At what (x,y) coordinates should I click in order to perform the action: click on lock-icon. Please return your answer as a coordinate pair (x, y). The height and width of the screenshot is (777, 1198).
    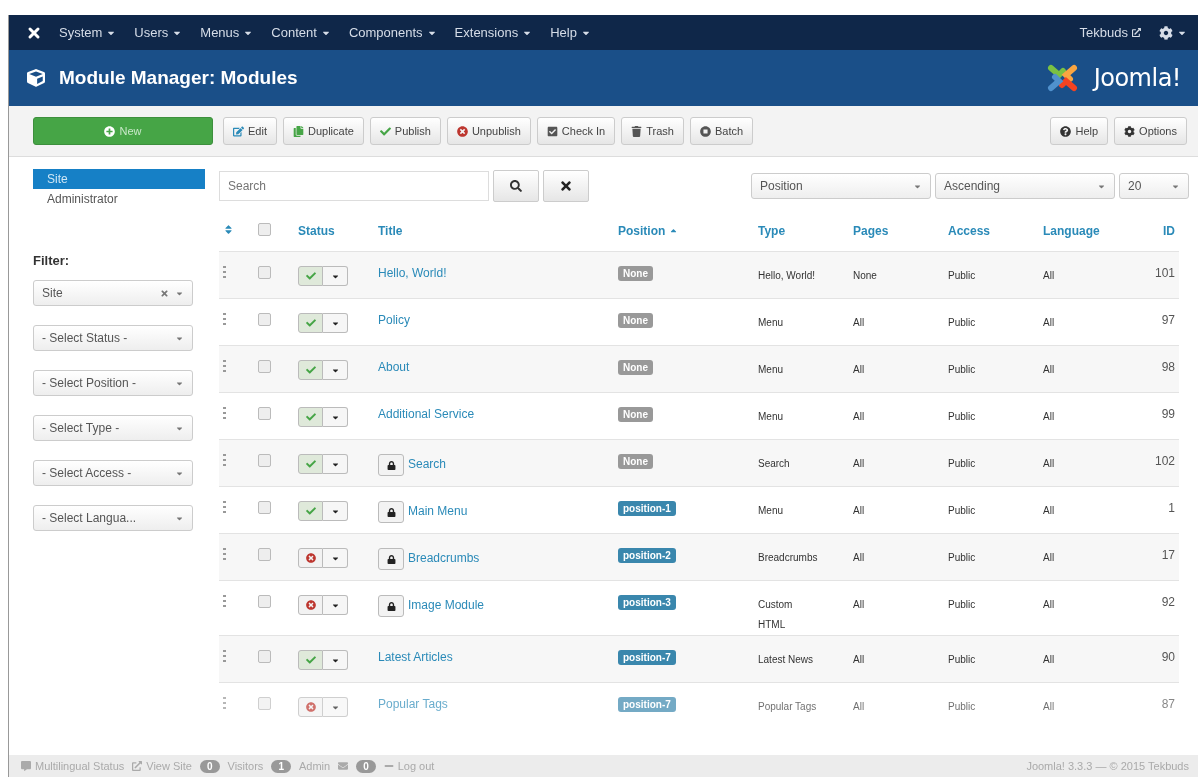
    Looking at the image, I should click on (391, 512).